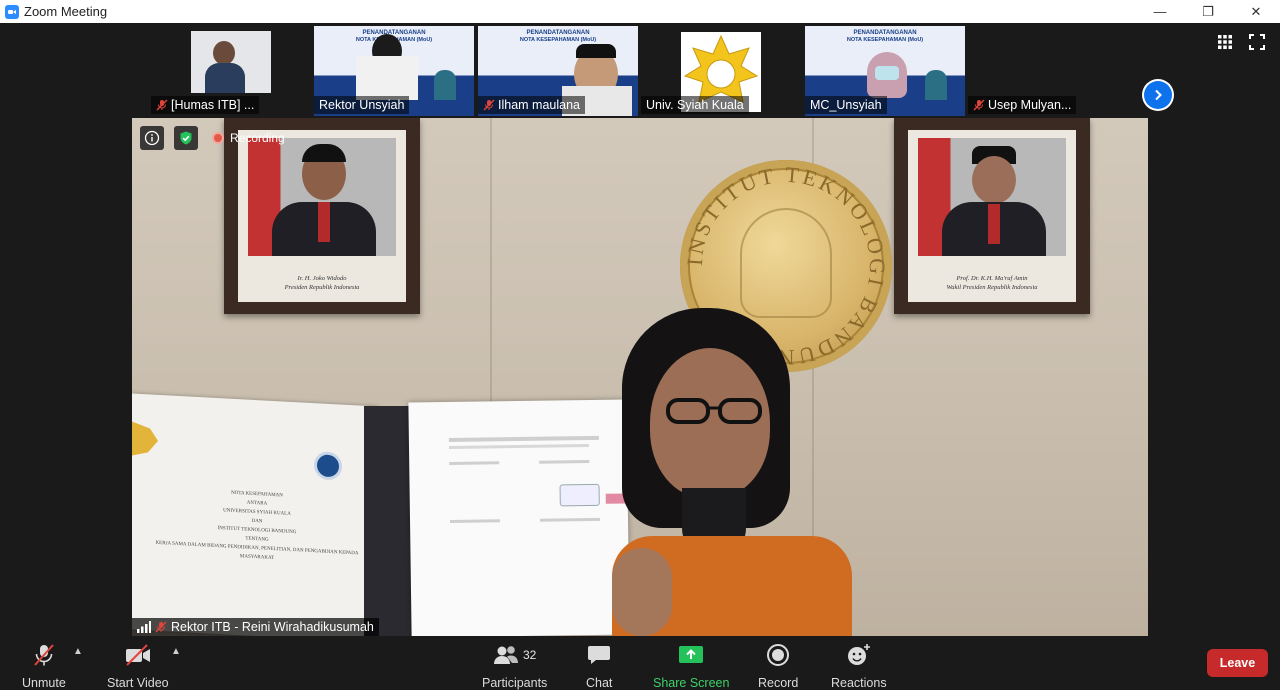  I want to click on mou-document-right, so click(527, 517).